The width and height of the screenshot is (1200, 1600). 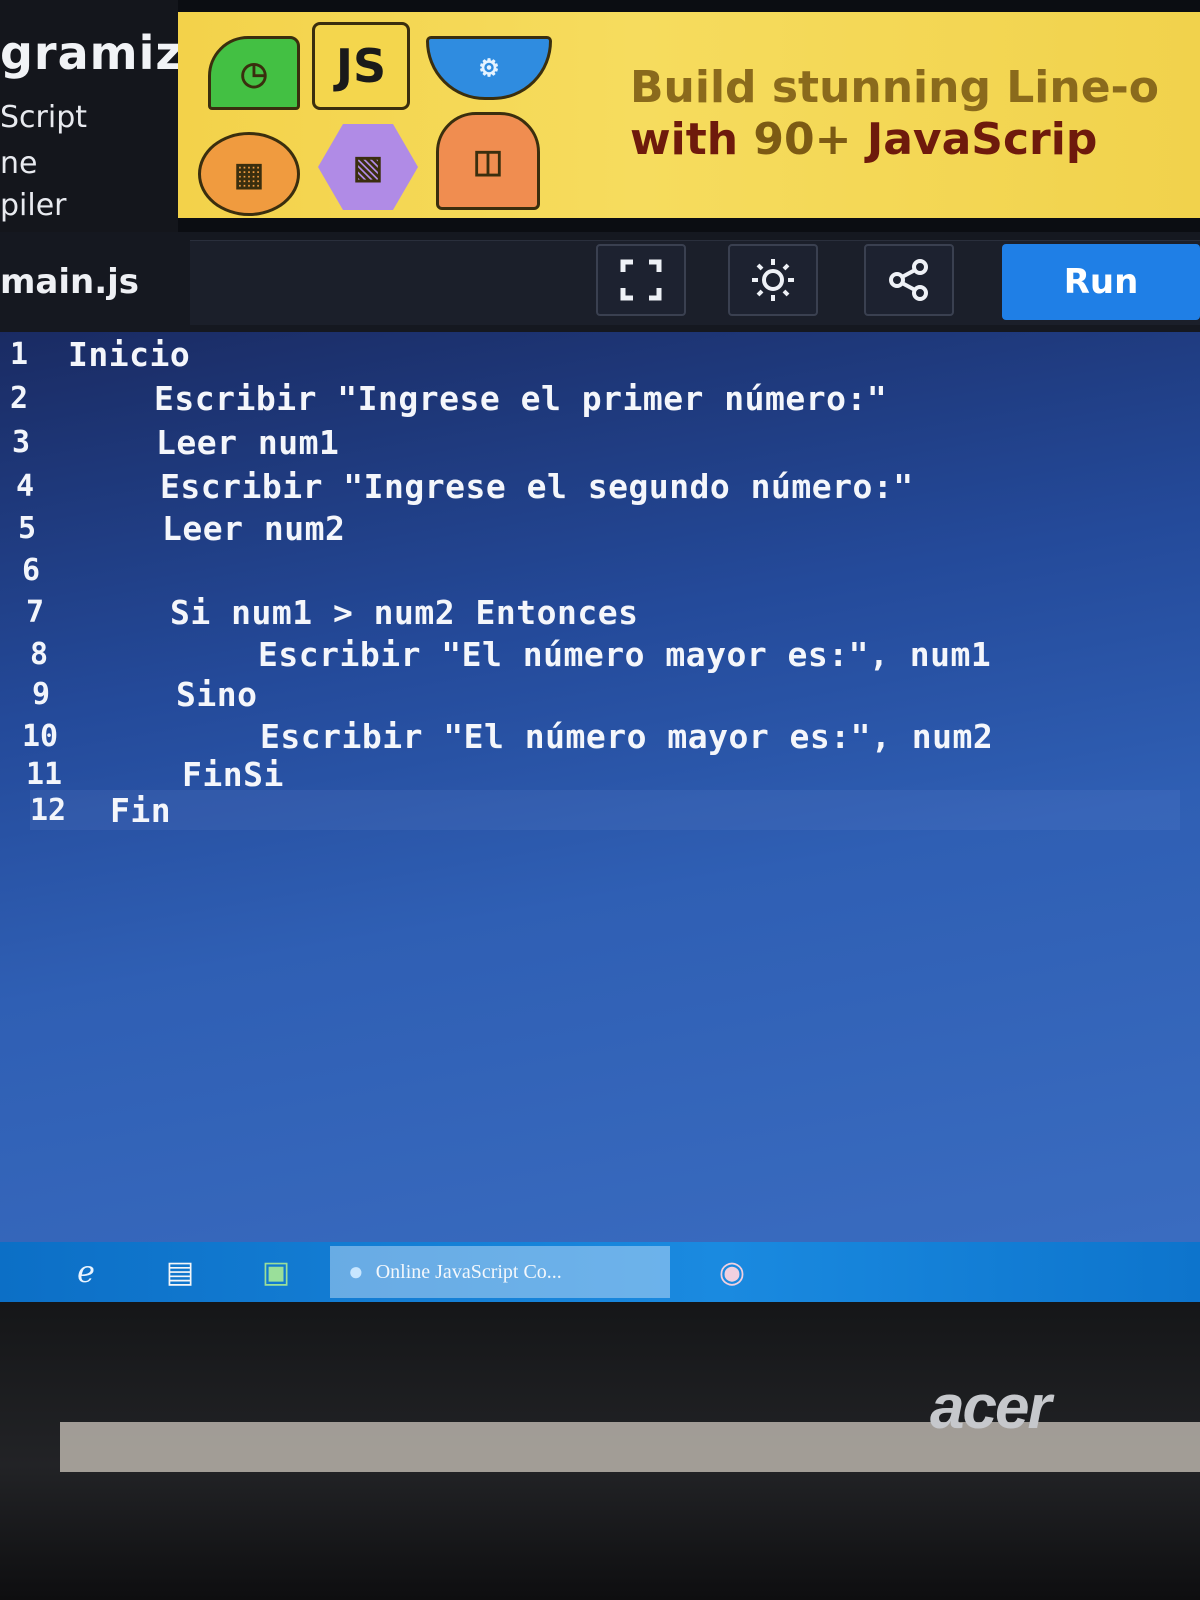 What do you see at coordinates (692, 139) in the screenshot?
I see `ad-subline-prefix: with` at bounding box center [692, 139].